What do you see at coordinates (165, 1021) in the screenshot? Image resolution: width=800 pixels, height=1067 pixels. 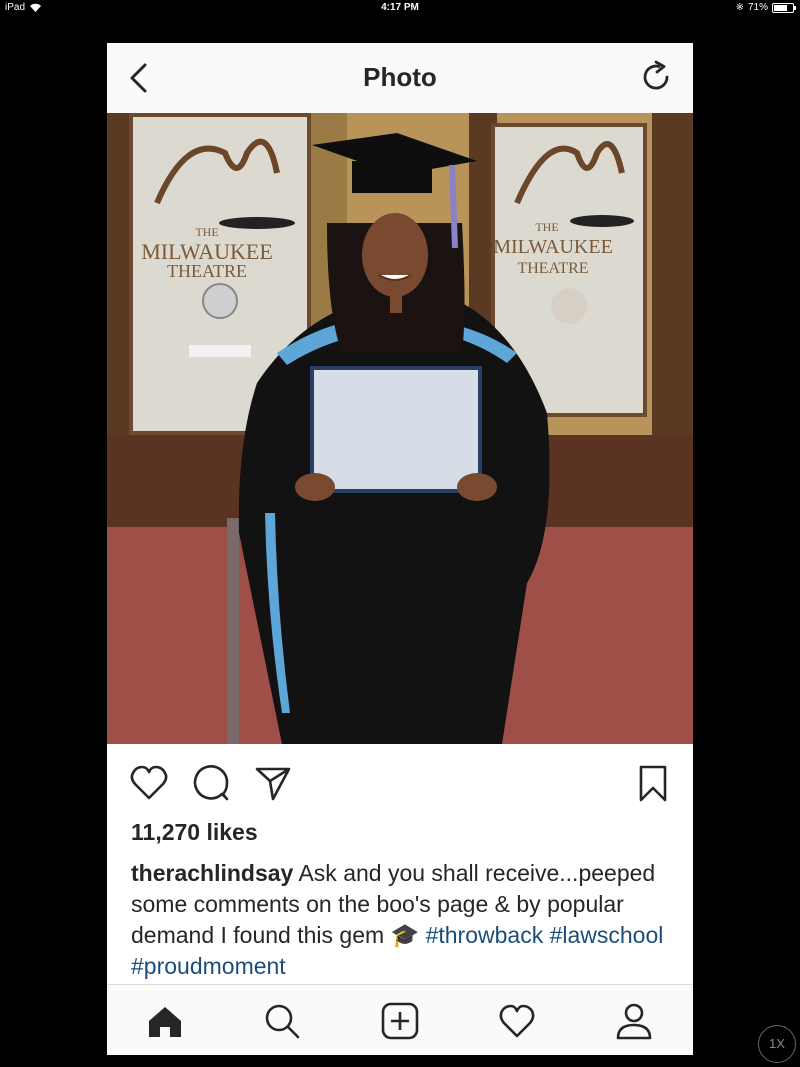 I see `home-icon` at bounding box center [165, 1021].